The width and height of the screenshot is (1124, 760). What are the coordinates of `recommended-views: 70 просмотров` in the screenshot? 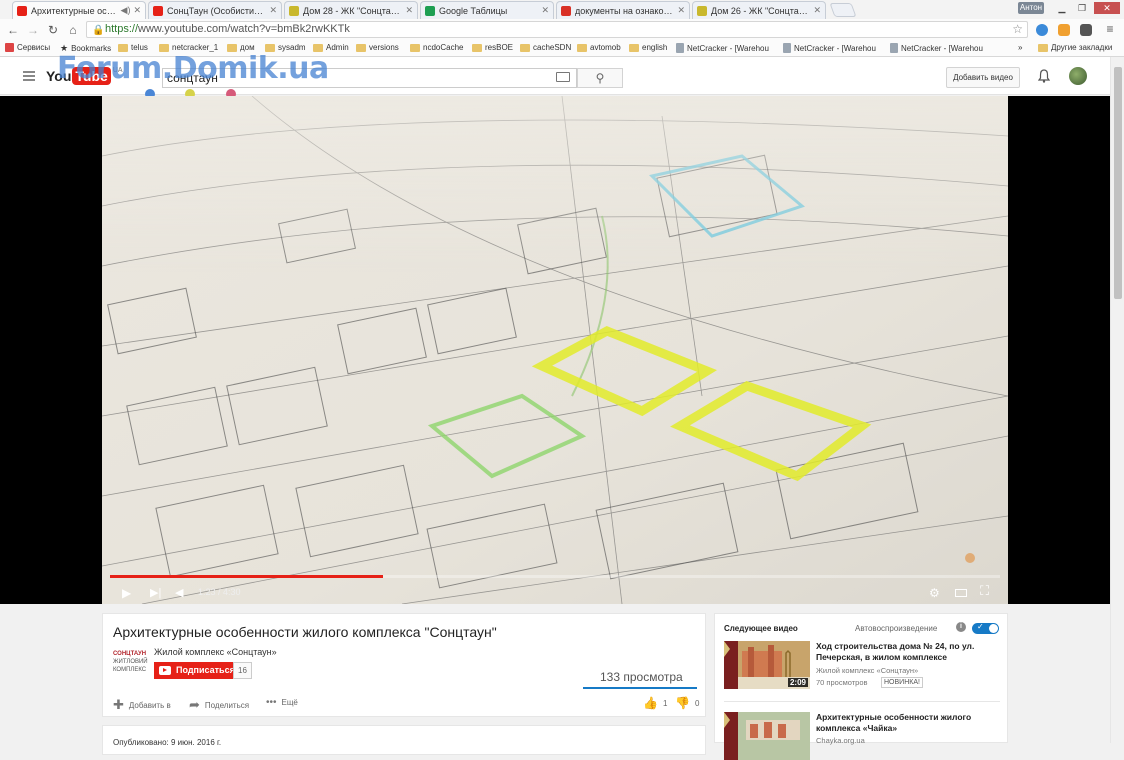 It's located at (842, 682).